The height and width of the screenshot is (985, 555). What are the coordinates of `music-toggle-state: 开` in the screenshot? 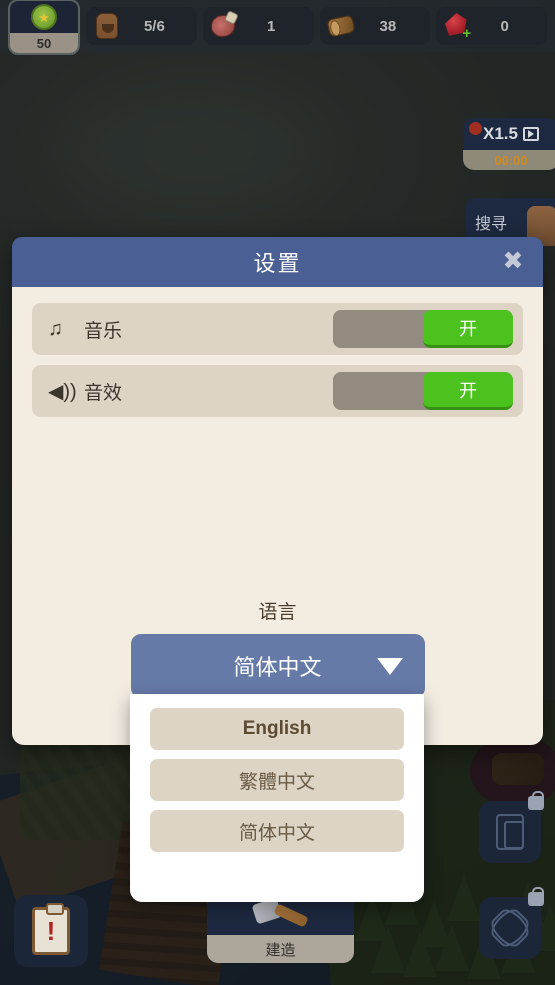 It's located at (468, 329).